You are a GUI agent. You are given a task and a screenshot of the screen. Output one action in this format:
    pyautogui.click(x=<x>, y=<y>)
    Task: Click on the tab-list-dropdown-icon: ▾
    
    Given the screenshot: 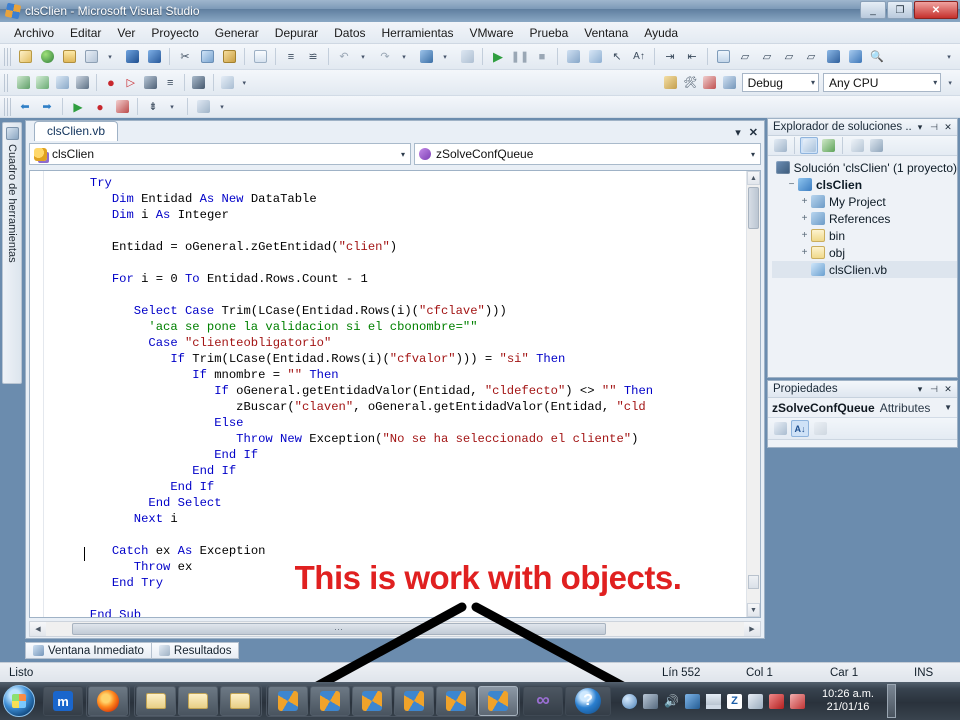 What is the action you would take?
    pyautogui.click(x=738, y=132)
    